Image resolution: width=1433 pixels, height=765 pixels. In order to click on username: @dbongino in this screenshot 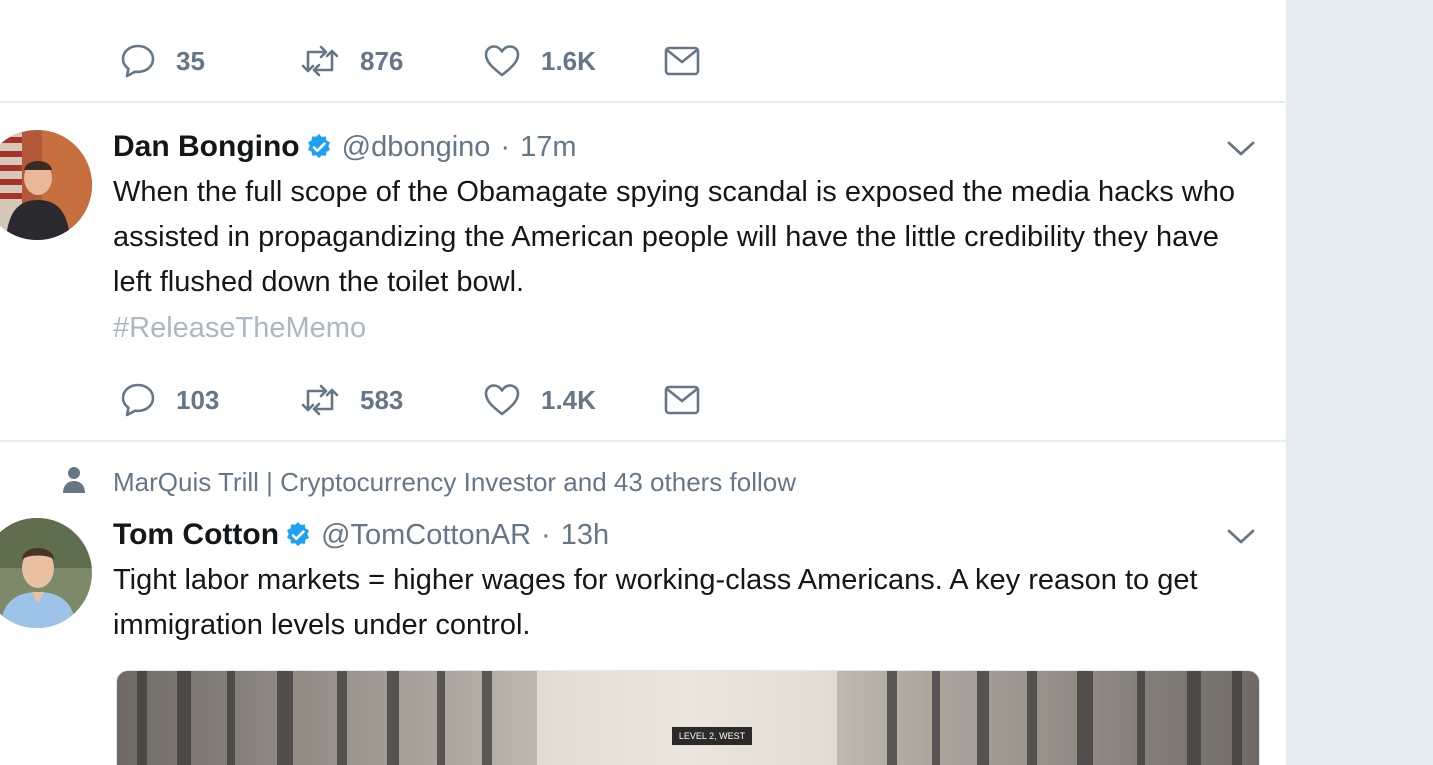, I will do `click(416, 147)`.